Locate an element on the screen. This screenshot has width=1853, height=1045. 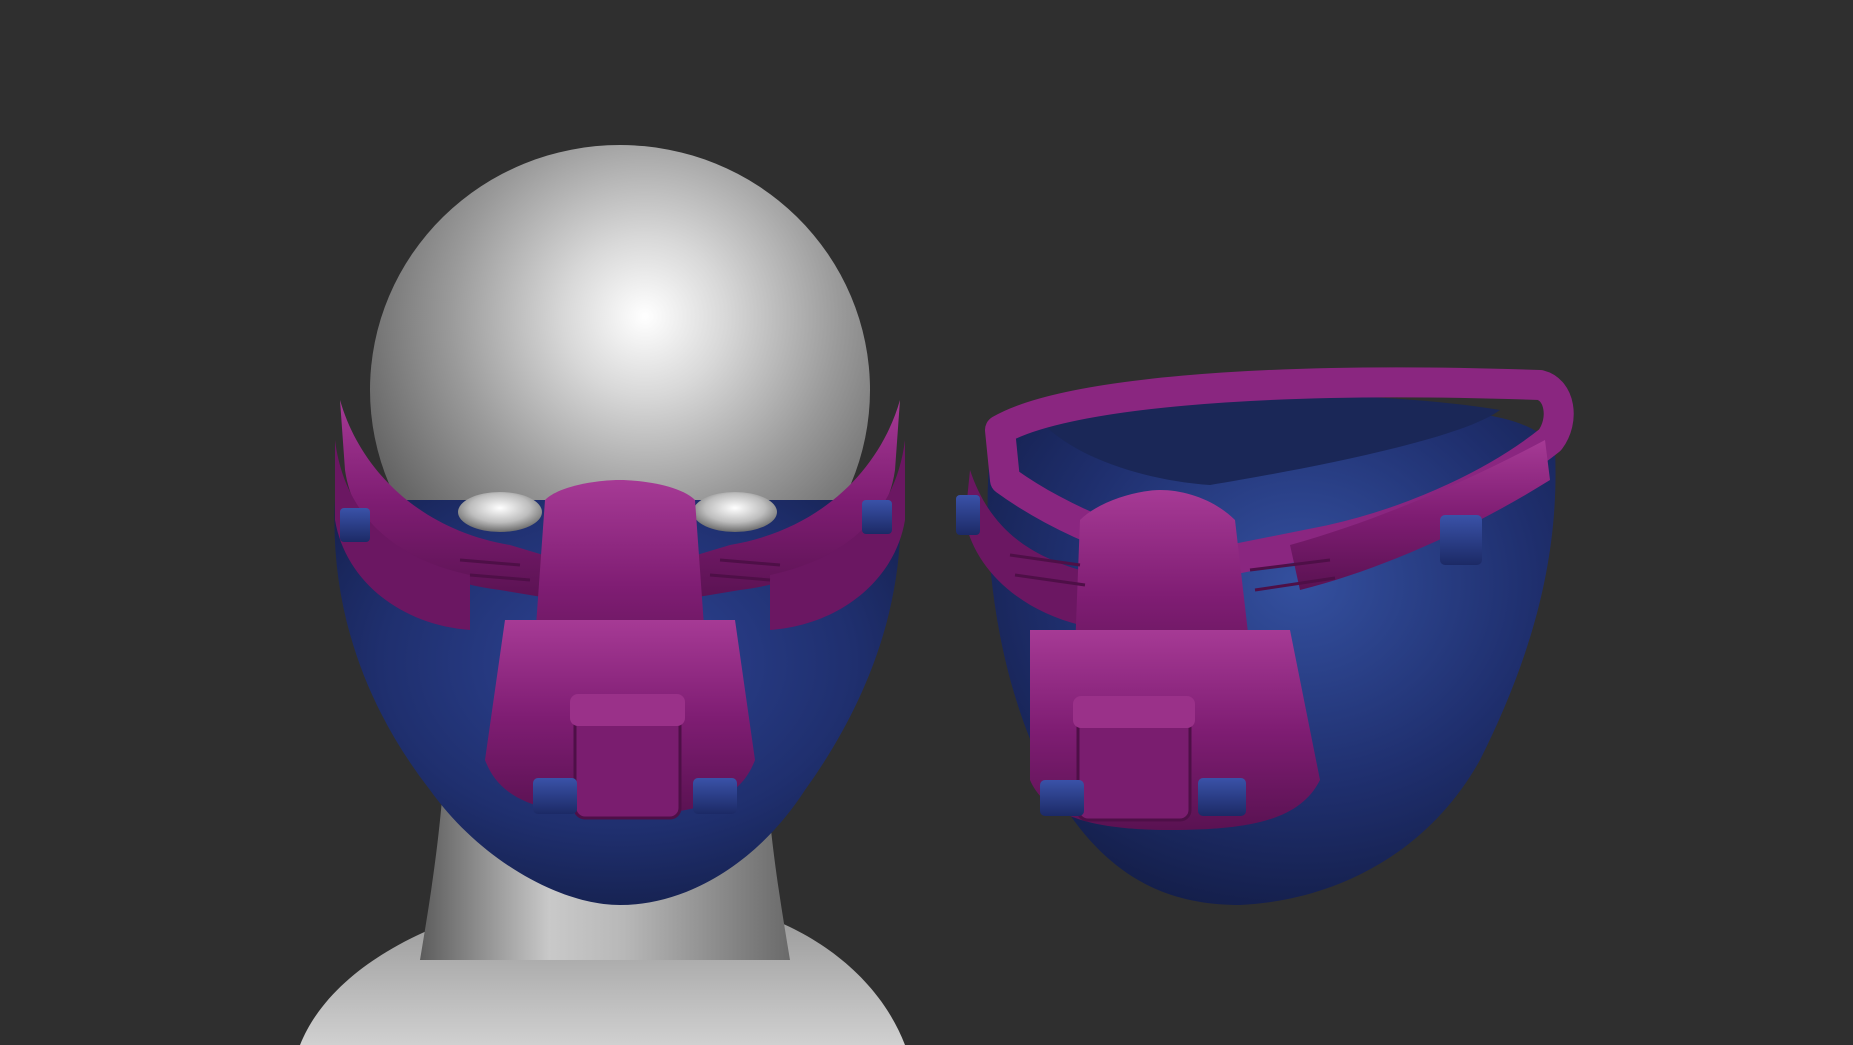
eye-right is located at coordinates (735, 512).